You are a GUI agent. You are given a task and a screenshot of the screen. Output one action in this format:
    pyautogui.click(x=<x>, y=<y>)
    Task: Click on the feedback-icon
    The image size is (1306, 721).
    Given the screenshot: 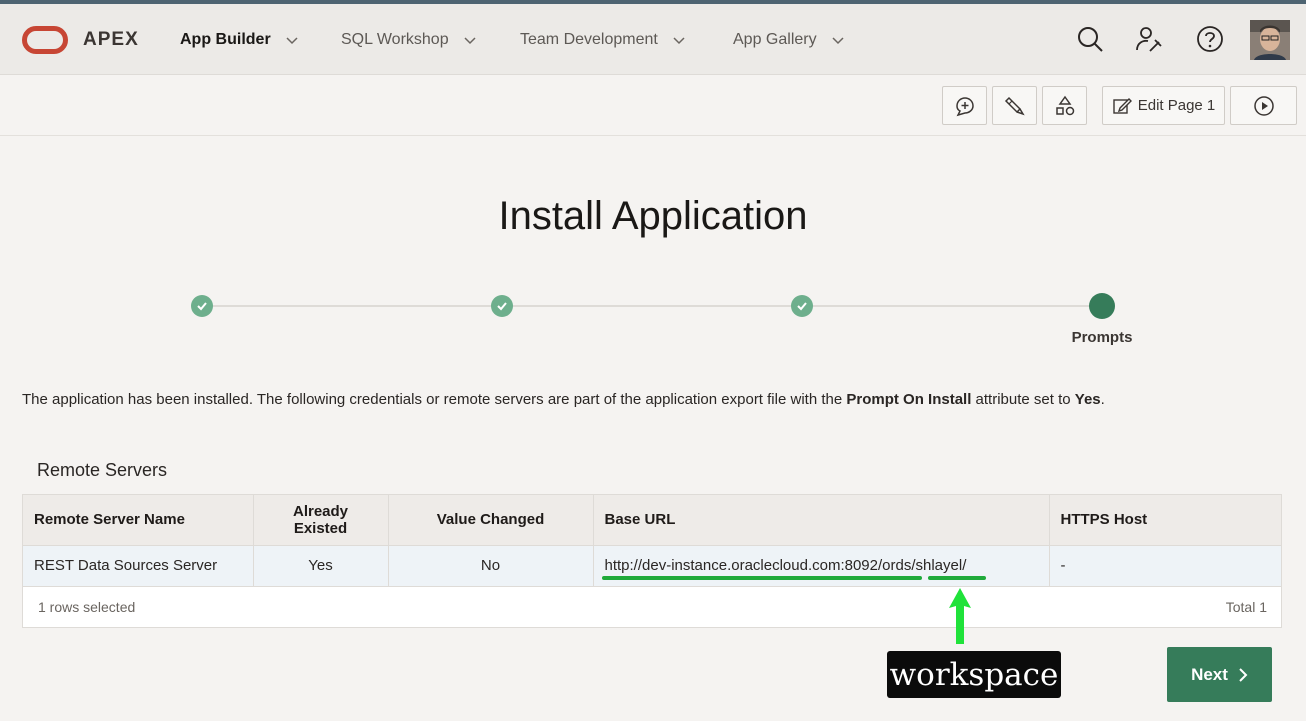 What is the action you would take?
    pyautogui.click(x=964, y=106)
    